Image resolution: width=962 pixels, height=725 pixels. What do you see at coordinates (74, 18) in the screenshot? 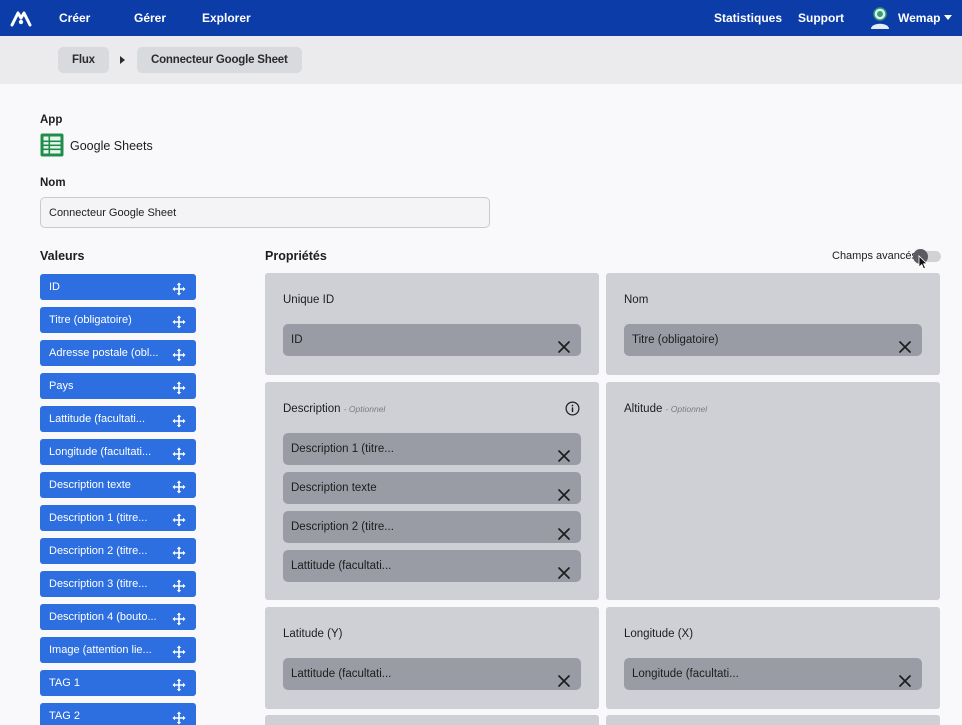
I see `nav-create: Créer` at bounding box center [74, 18].